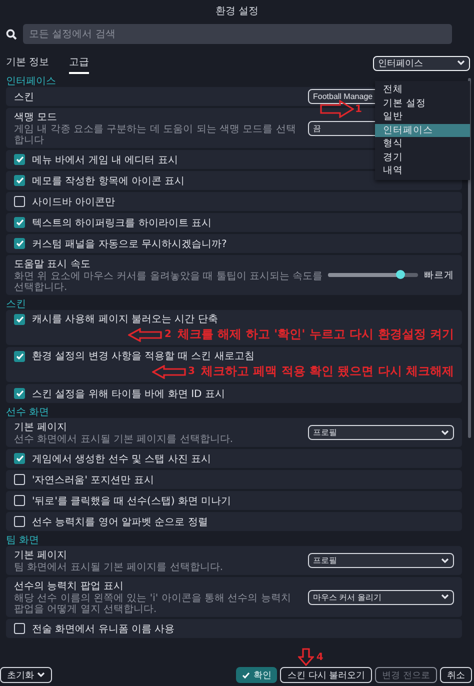 Image resolution: width=474 pixels, height=686 pixels. What do you see at coordinates (23, 540) in the screenshot?
I see `section-title: 팀 화면` at bounding box center [23, 540].